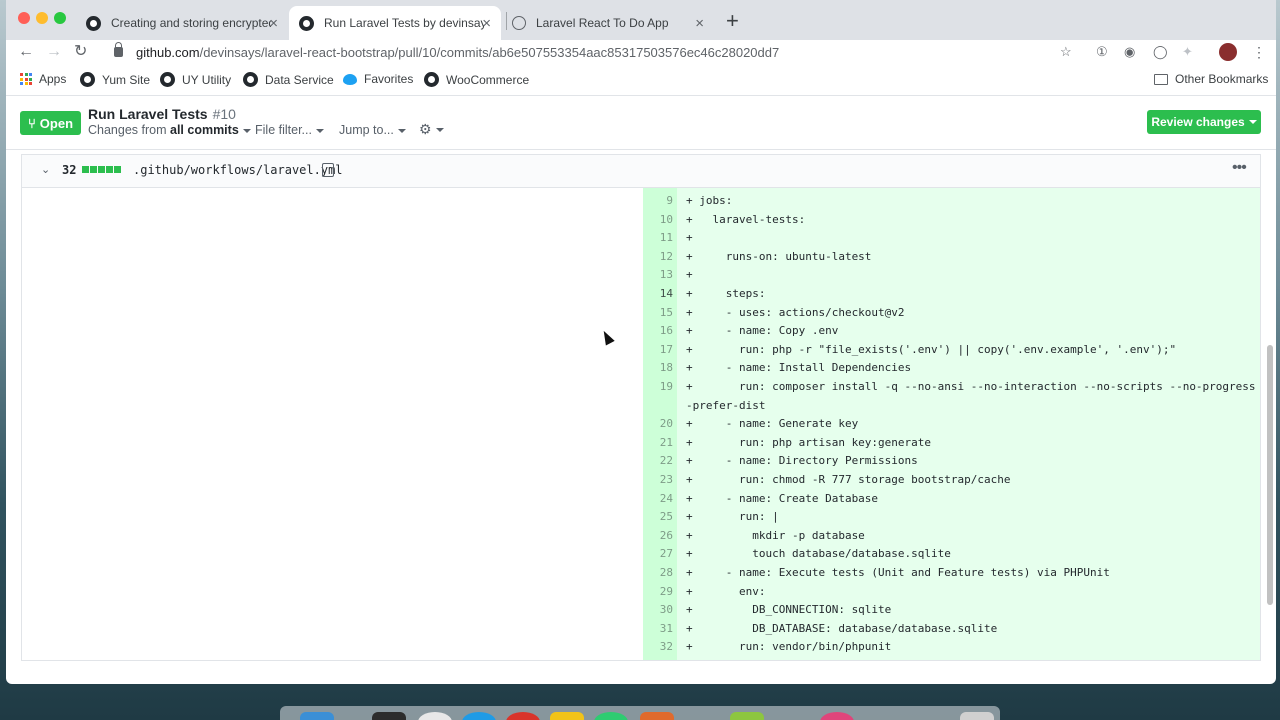  I want to click on line-number: 13, so click(658, 274).